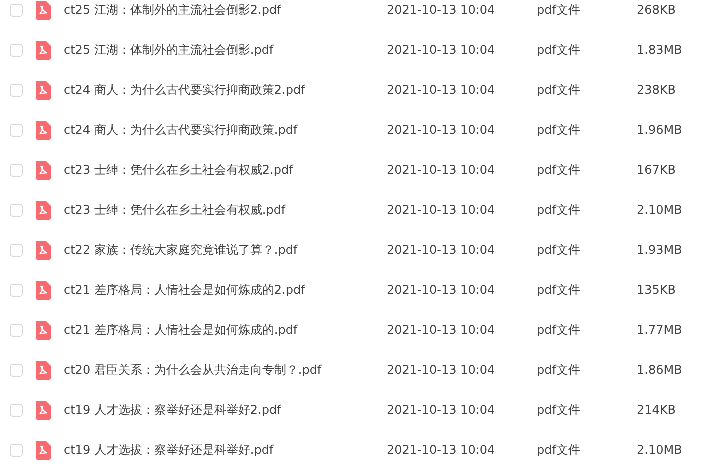 The image size is (723, 464). I want to click on file-name: ct22 家族：传统大家庭究竟谁说了算？.pdf, so click(224, 250).